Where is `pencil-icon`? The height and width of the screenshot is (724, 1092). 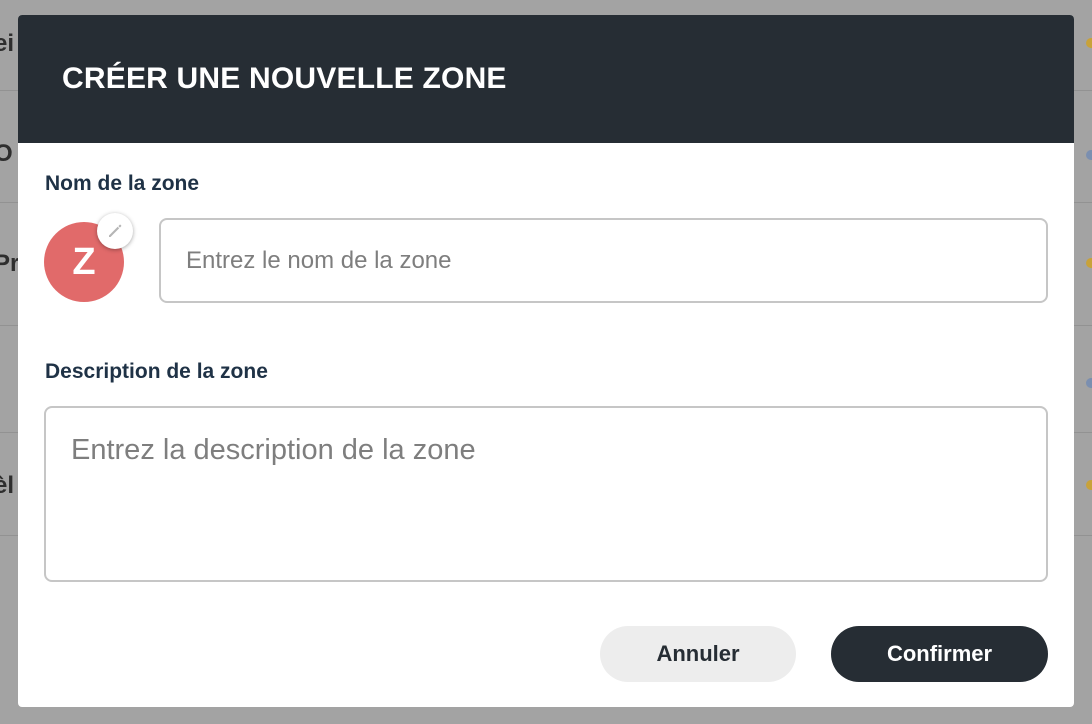 pencil-icon is located at coordinates (115, 230).